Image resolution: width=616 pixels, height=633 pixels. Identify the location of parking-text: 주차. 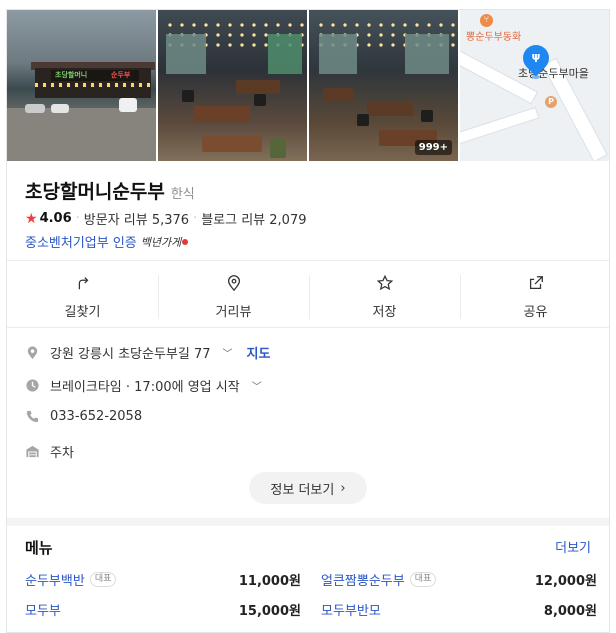
(62, 453).